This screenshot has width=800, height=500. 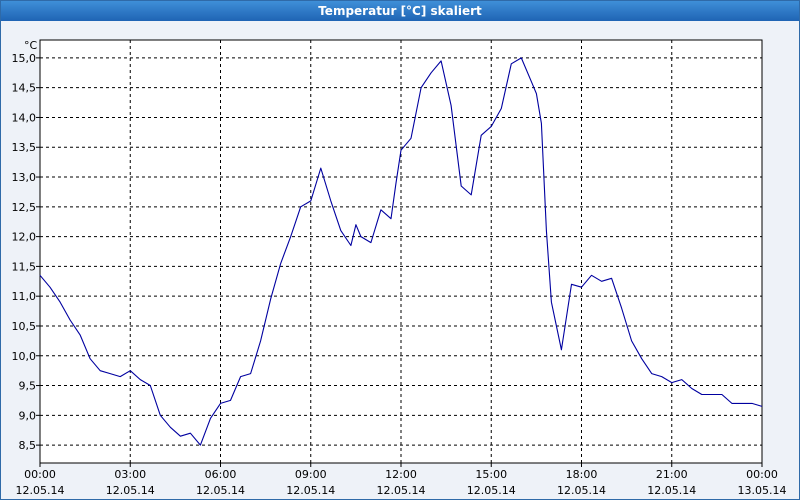 I want to click on x-tick-time: 03:00, so click(x=130, y=474).